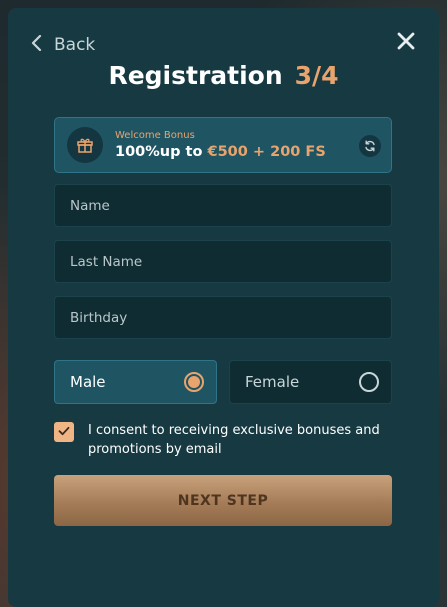 This screenshot has width=447, height=607. I want to click on consent-checkbox, so click(64, 432).